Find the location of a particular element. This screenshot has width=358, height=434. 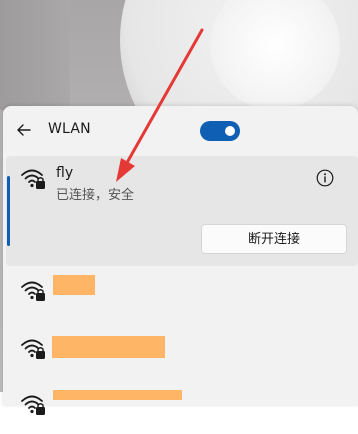

disconnect-button: 断开连接 is located at coordinates (274, 239).